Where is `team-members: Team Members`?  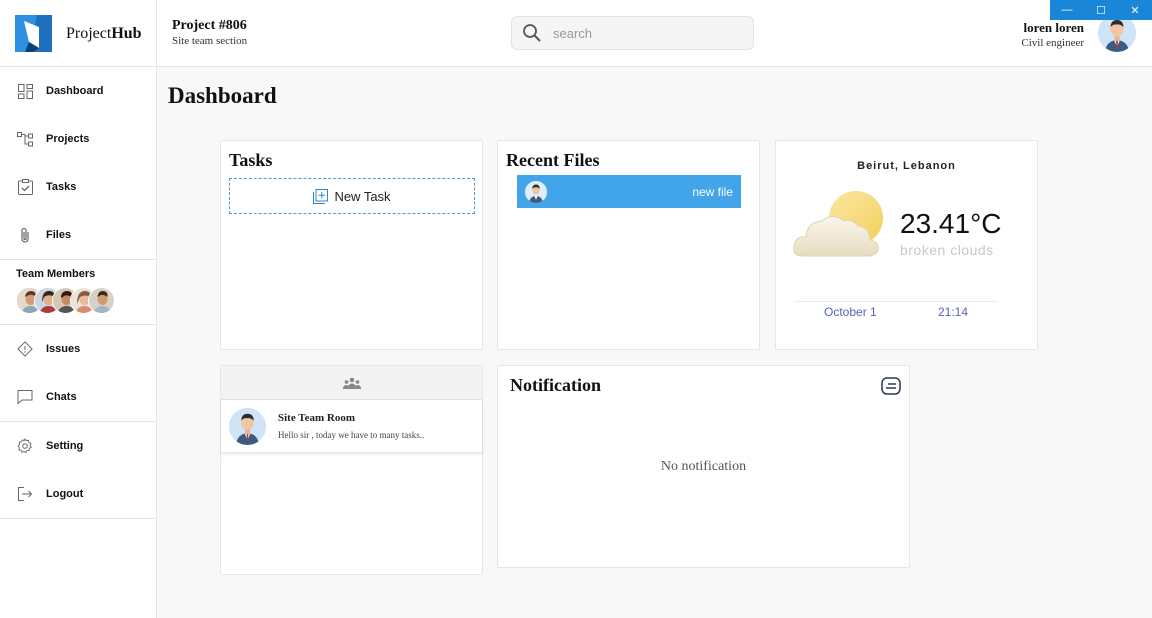 team-members: Team Members is located at coordinates (78, 292).